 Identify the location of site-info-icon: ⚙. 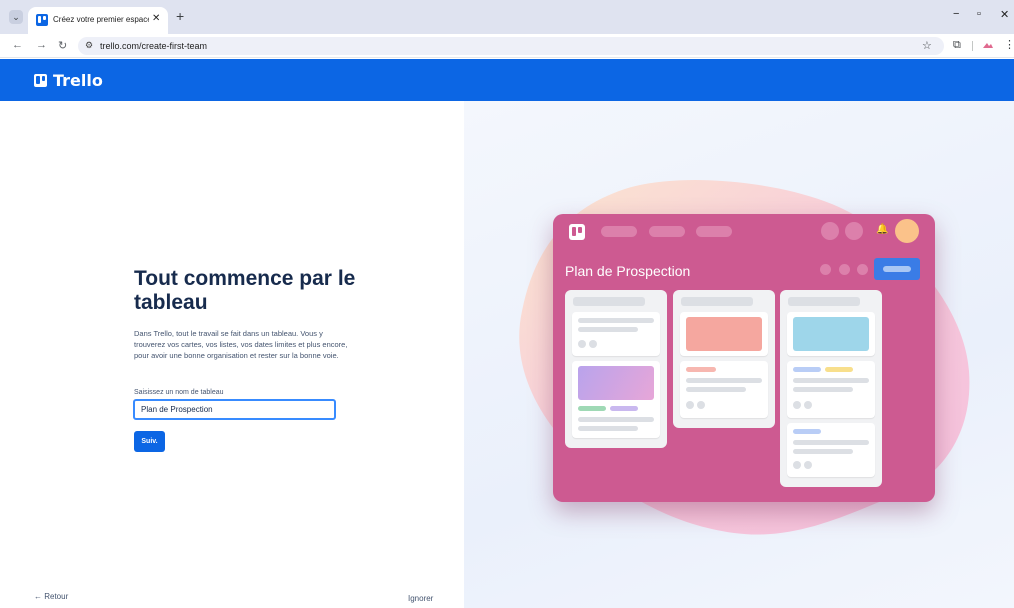
(89, 45).